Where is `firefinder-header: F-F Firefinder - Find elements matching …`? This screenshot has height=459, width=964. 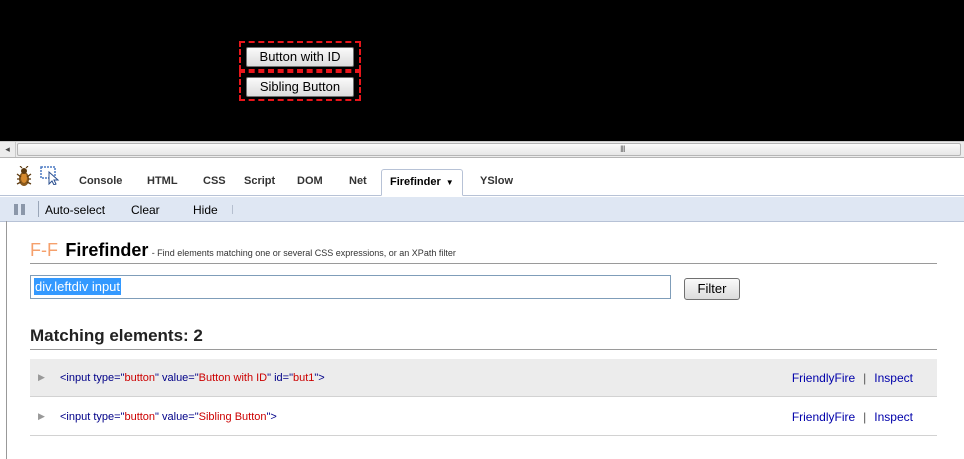
firefinder-header: F-F Firefinder - Find elements matching … is located at coordinates (483, 252).